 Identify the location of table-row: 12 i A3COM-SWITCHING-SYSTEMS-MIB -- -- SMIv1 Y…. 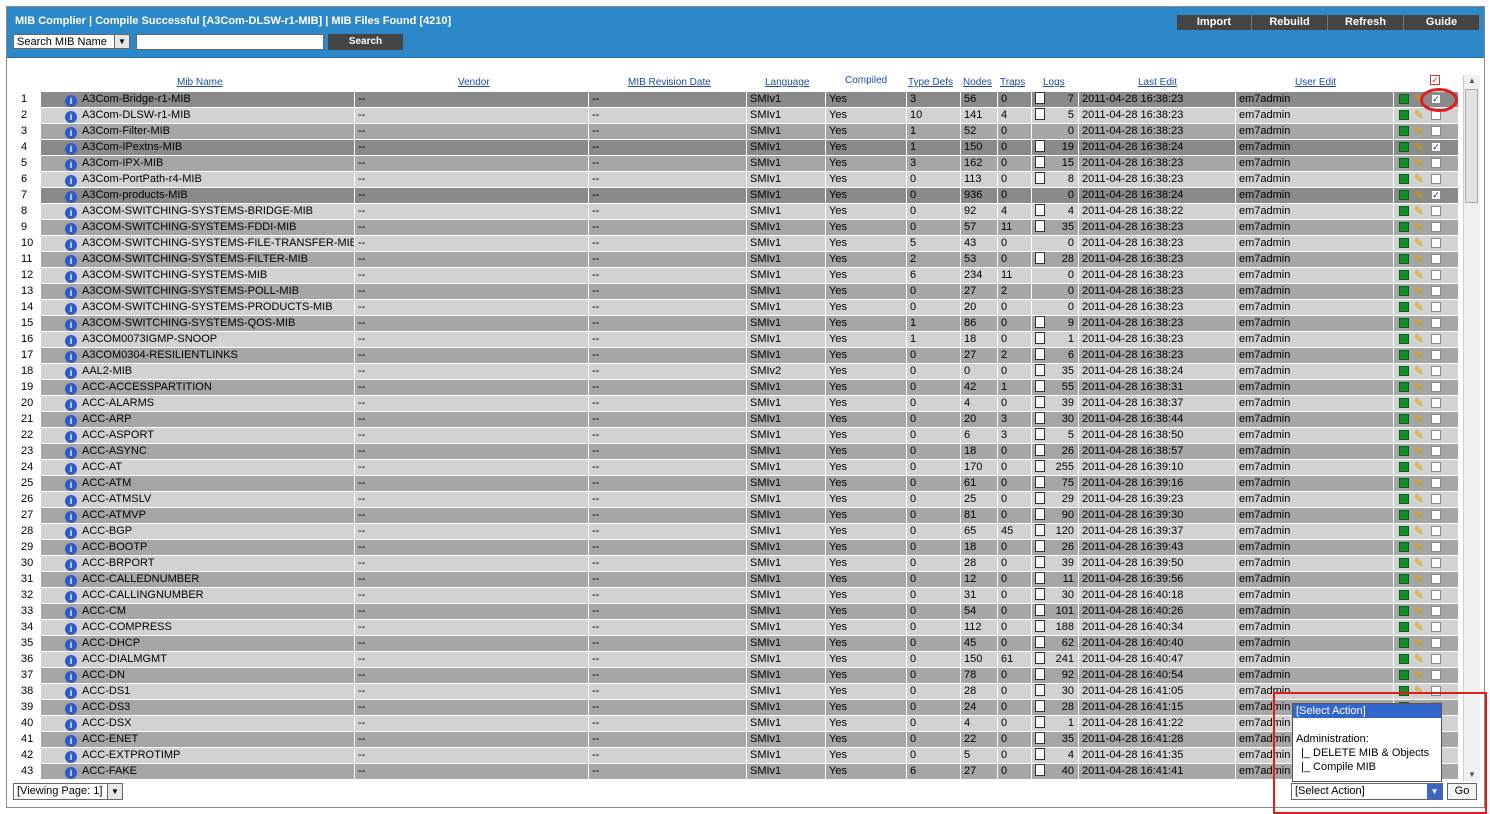
(739, 275).